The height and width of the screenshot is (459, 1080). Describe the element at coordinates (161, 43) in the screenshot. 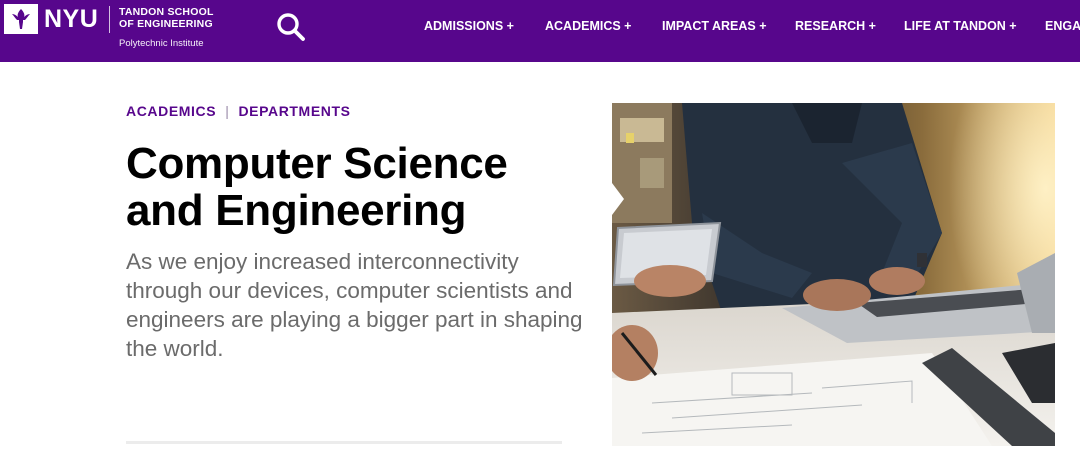

I see `school-subtitle: Polytechnic Institute` at that location.